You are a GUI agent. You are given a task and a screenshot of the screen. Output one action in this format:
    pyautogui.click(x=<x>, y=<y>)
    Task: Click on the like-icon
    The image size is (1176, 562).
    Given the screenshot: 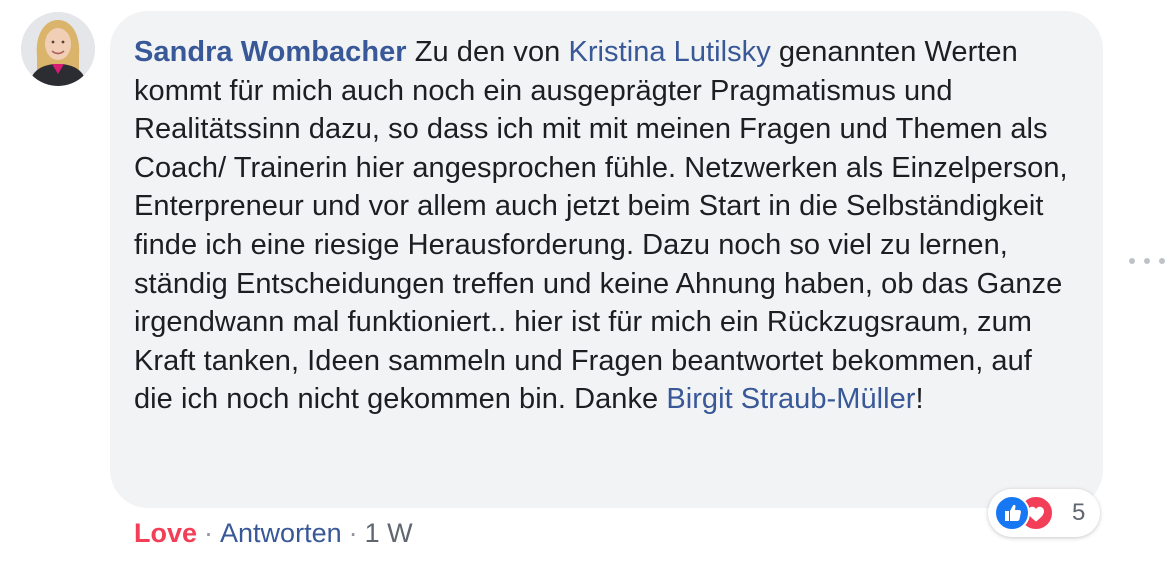 What is the action you would take?
    pyautogui.click(x=1012, y=513)
    